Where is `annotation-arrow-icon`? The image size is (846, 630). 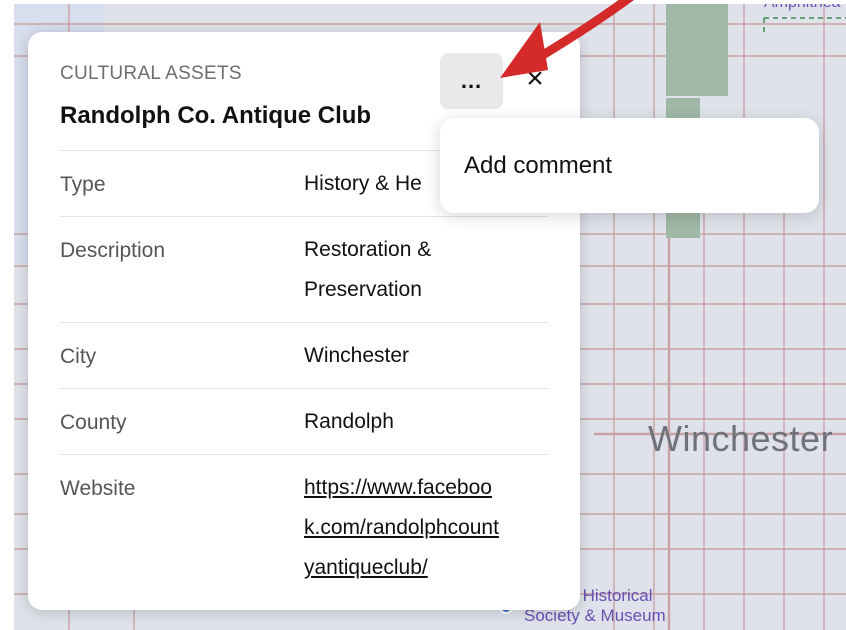 annotation-arrow-icon is located at coordinates (567, 39).